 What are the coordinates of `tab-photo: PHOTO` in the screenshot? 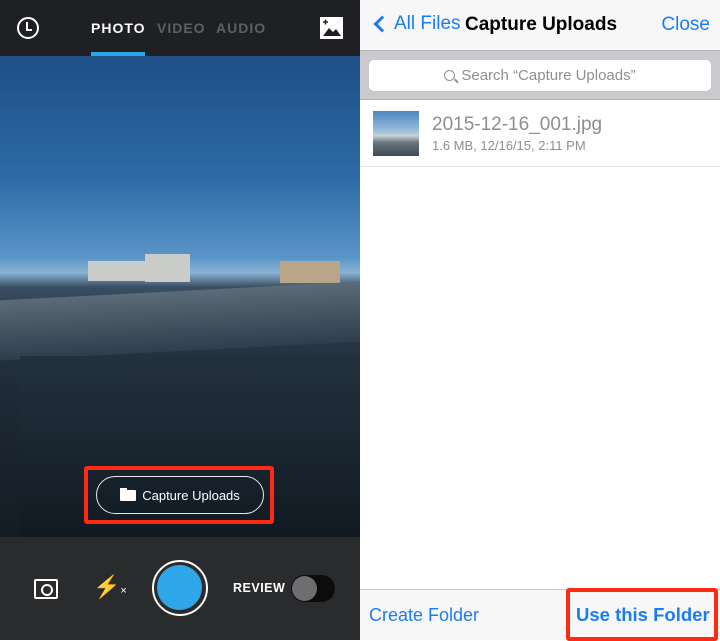 It's located at (118, 28).